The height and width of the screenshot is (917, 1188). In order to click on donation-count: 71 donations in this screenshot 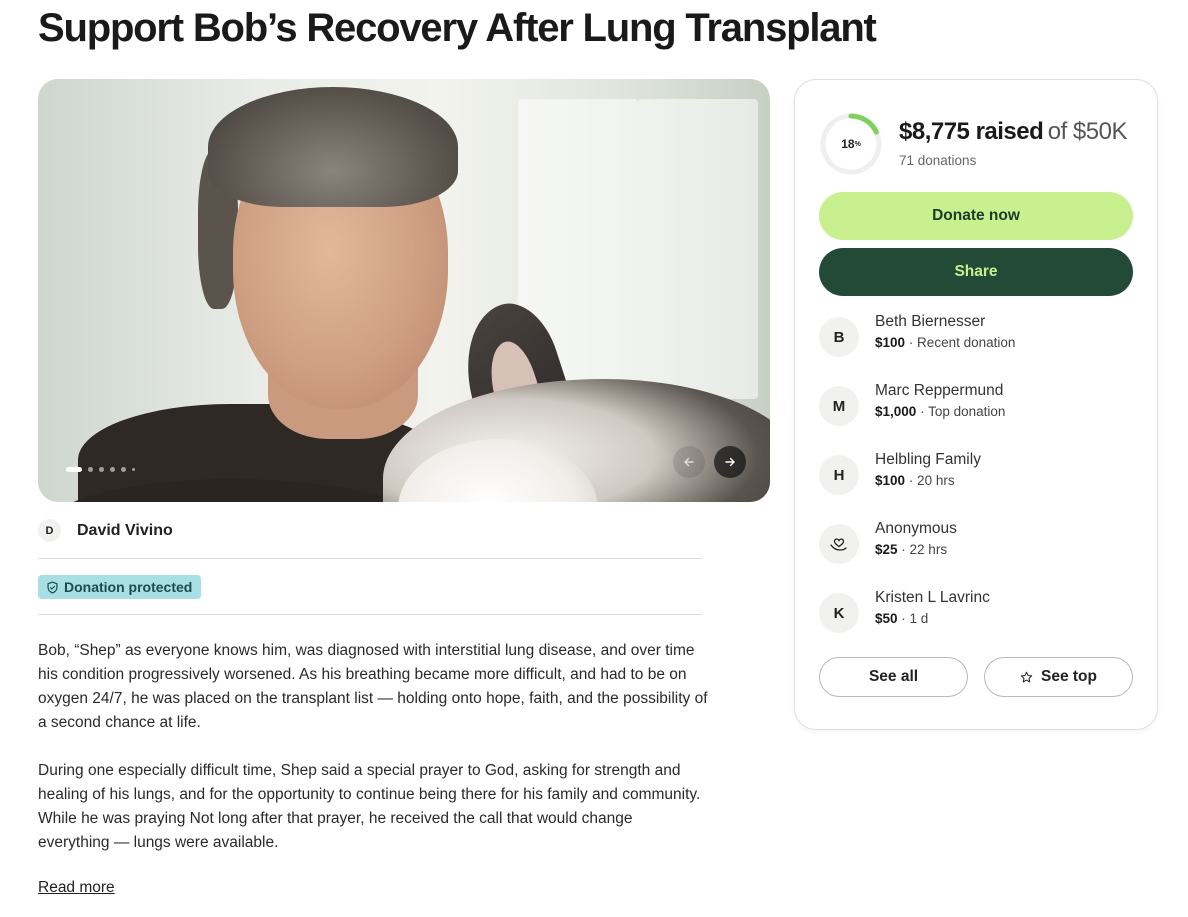, I will do `click(938, 160)`.